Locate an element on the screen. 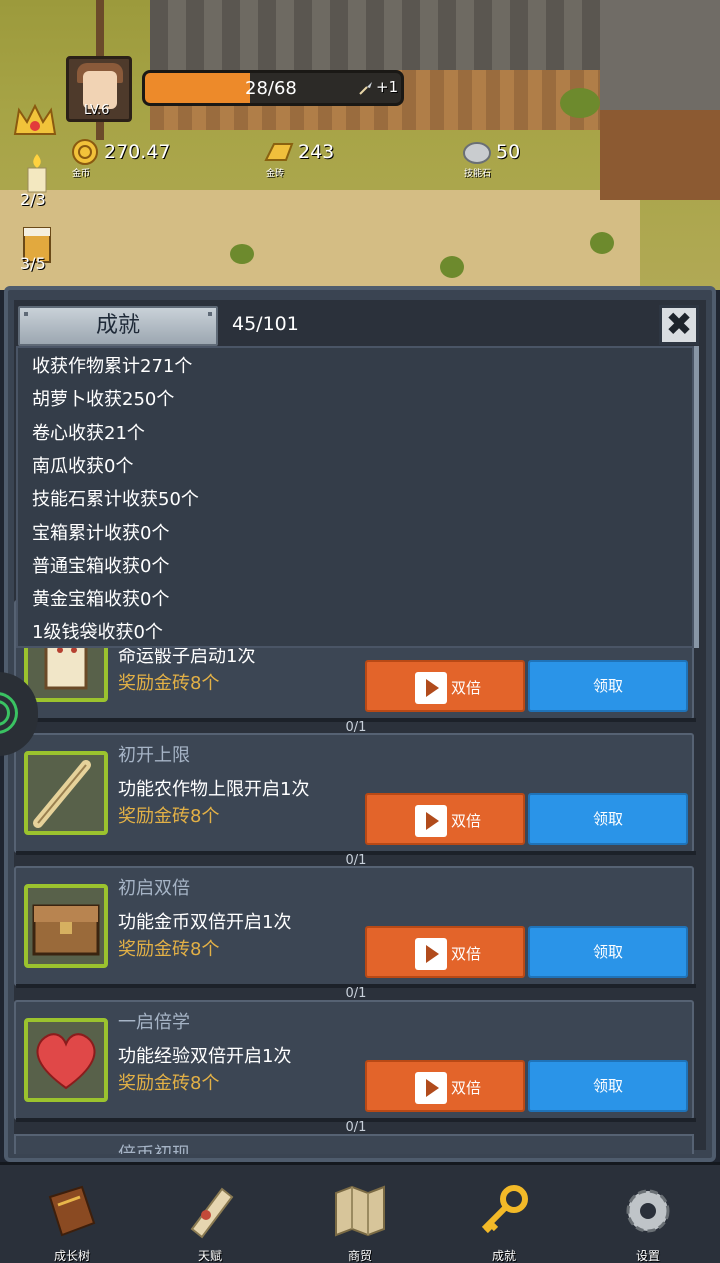 This screenshot has width=720, height=1263. nav-item-settings: 设置 is located at coordinates (648, 1217).